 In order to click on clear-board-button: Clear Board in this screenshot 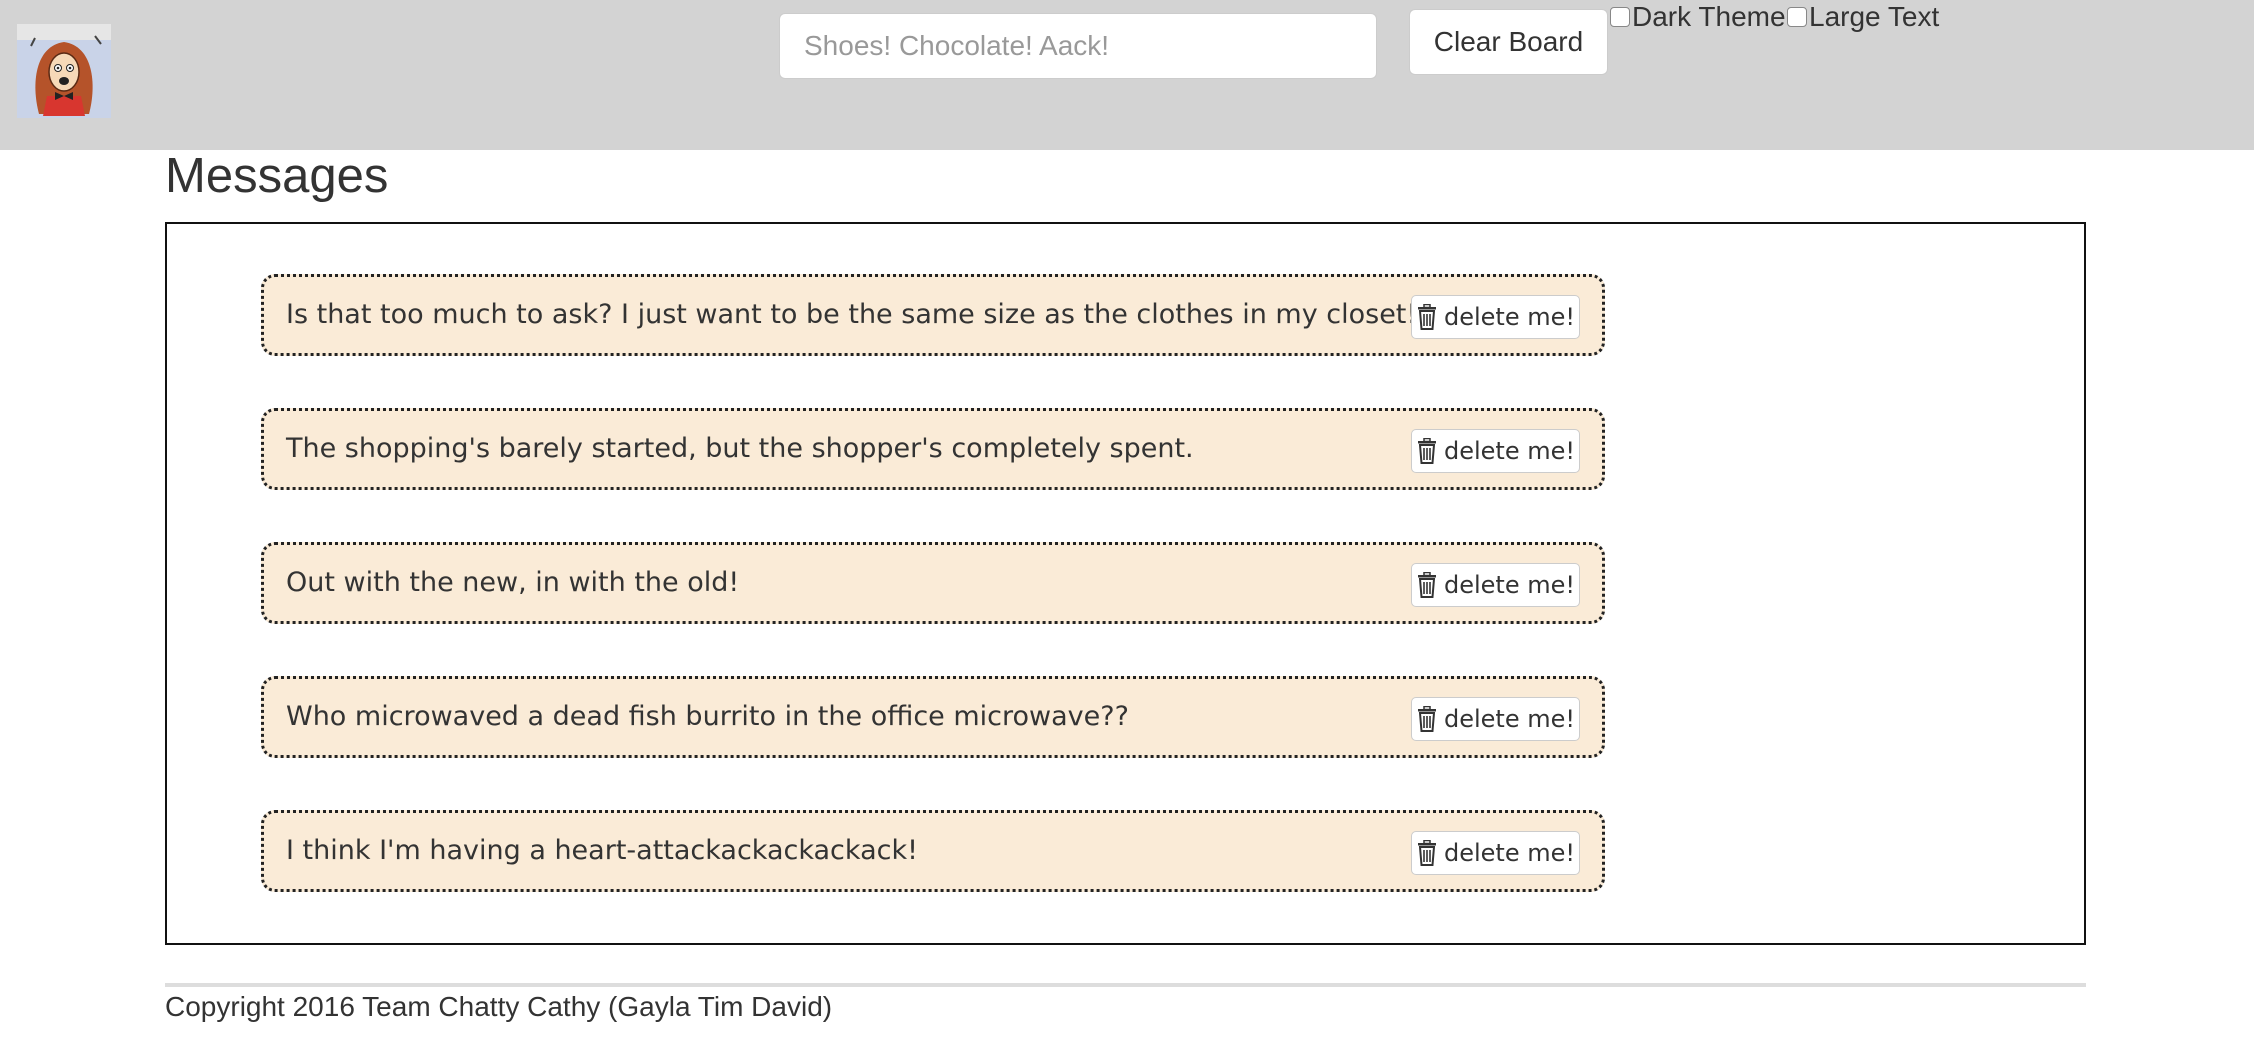, I will do `click(1508, 42)`.